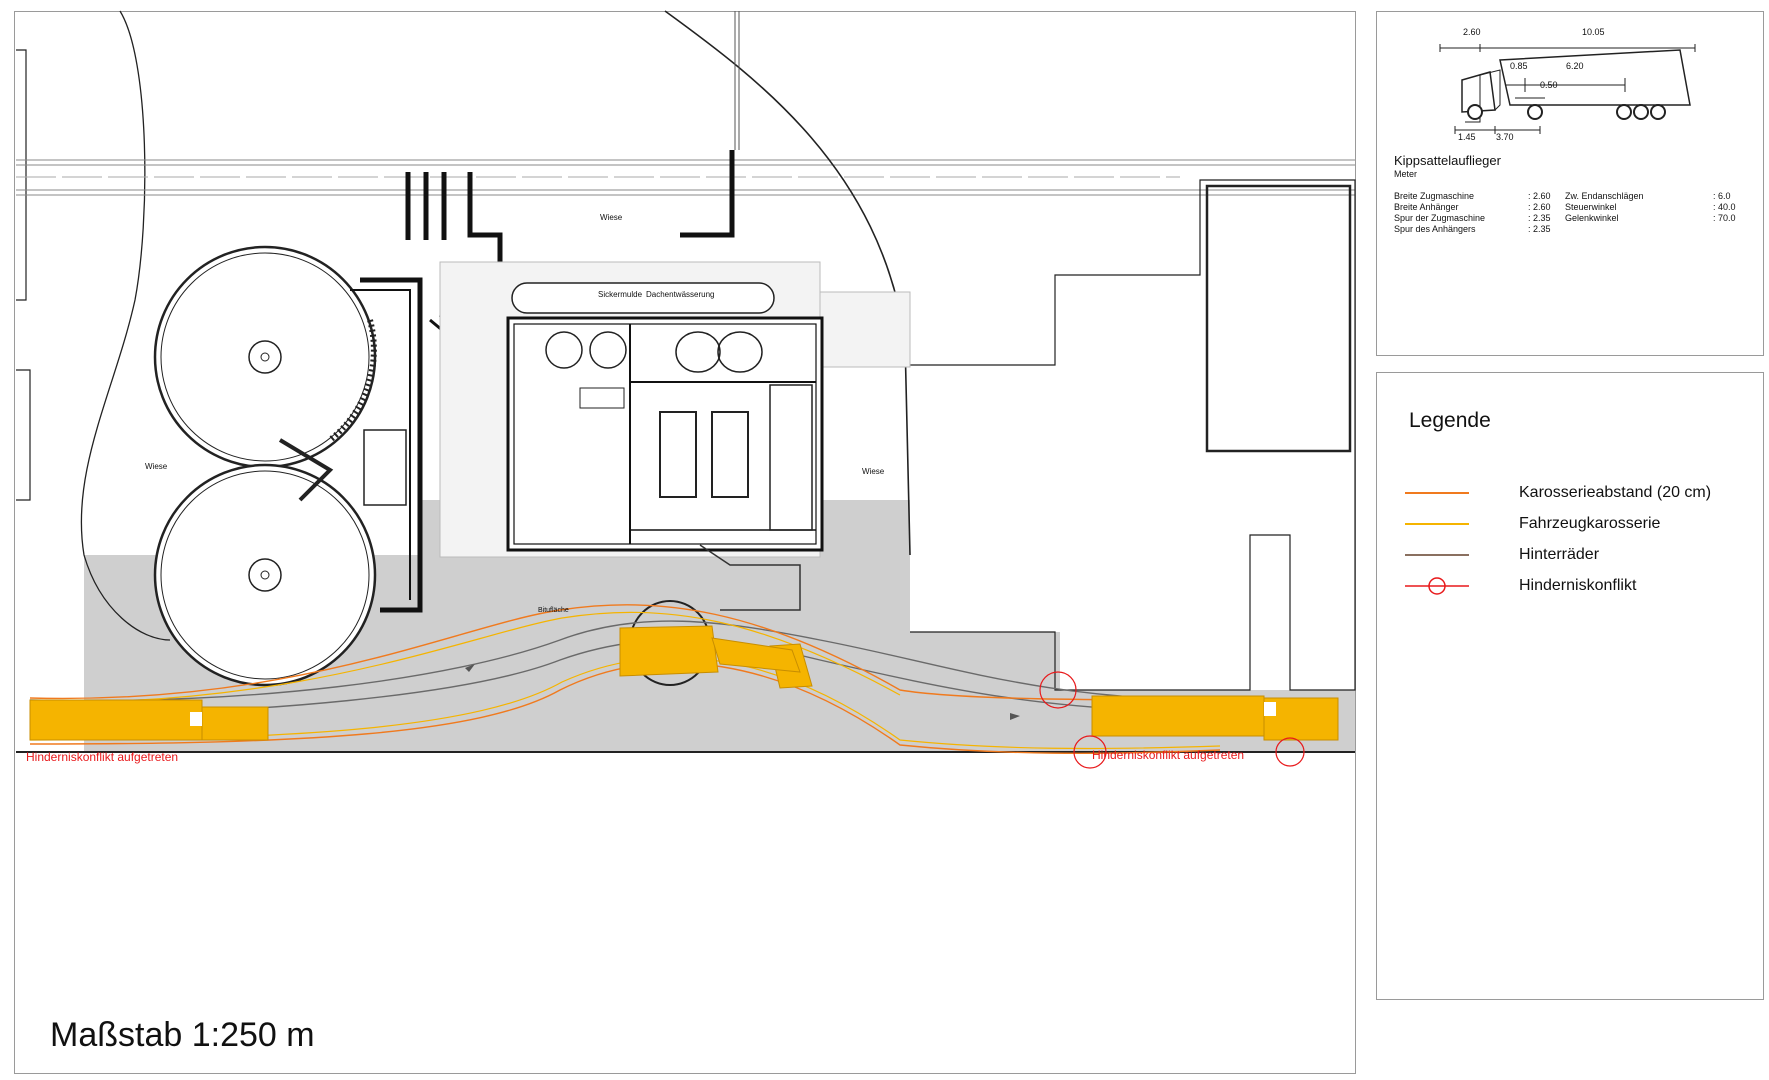  I want to click on label-sickermulde: Sickermulde, so click(620, 294).